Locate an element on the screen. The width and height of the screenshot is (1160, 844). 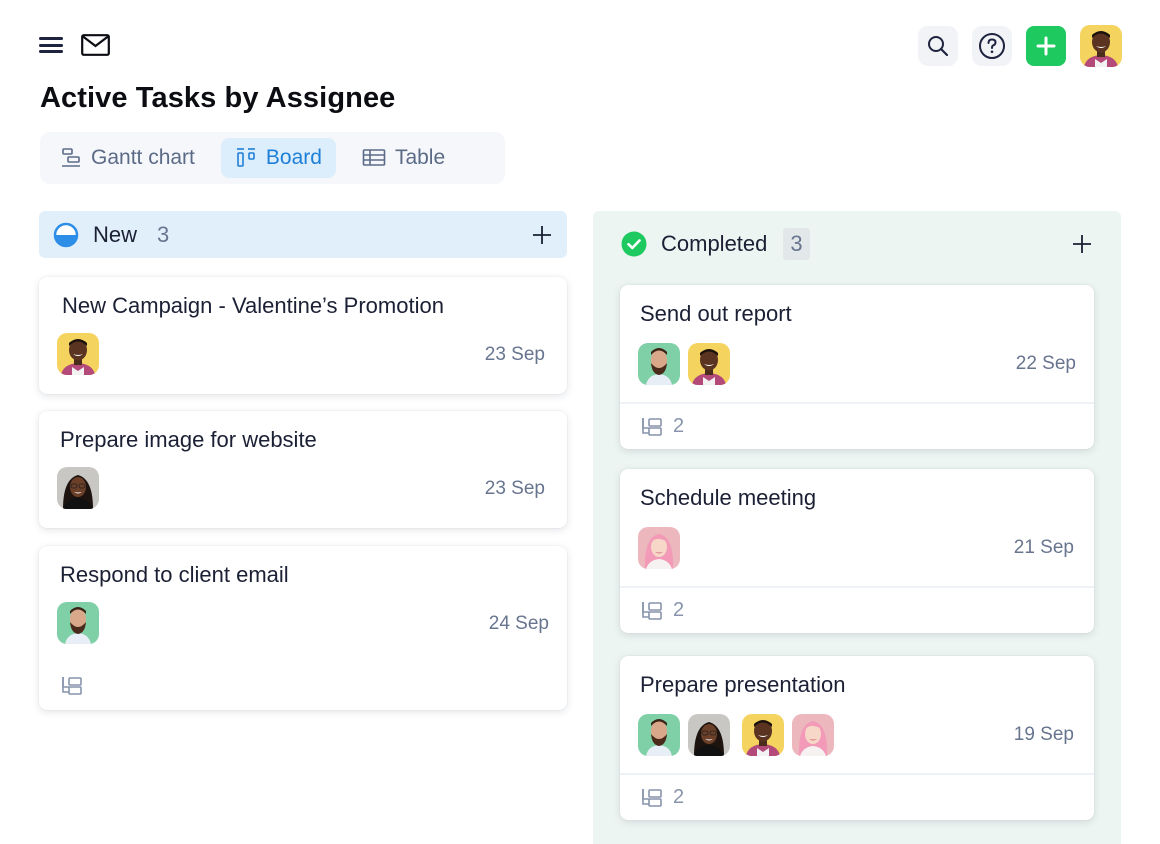
column-new-header: New 3 is located at coordinates (303, 234).